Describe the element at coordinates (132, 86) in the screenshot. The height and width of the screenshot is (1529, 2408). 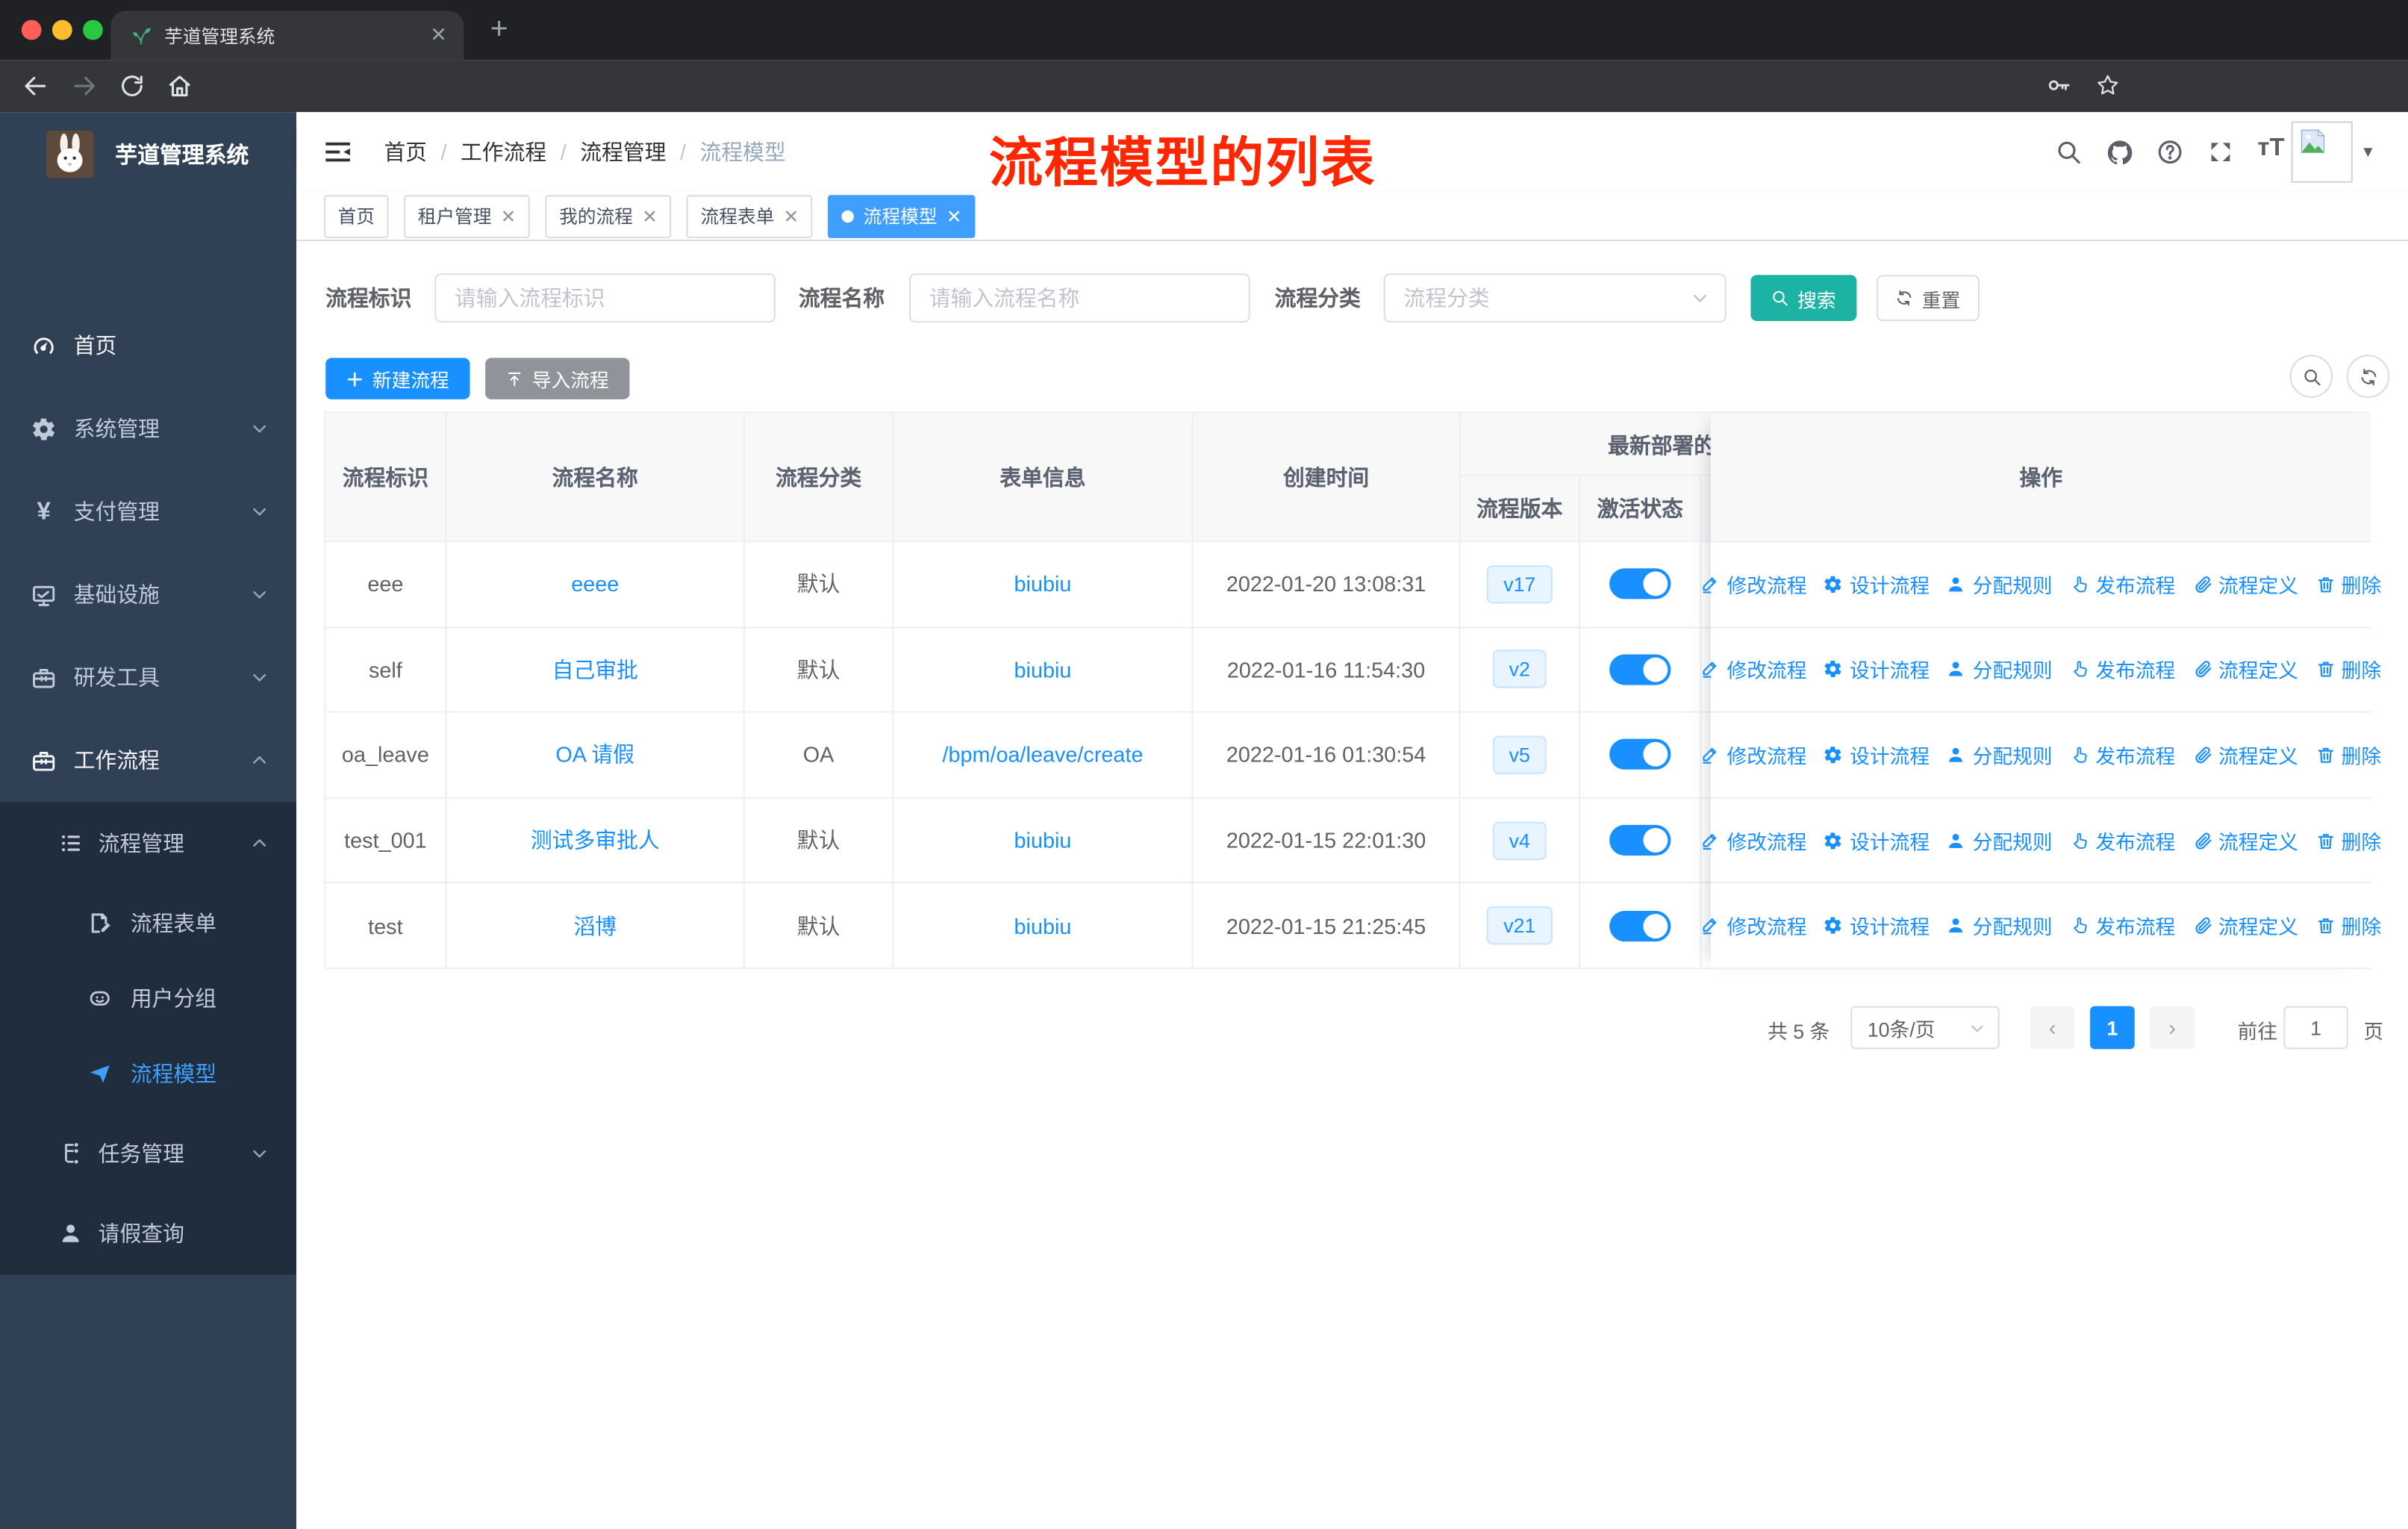
I see `reload-icon` at that location.